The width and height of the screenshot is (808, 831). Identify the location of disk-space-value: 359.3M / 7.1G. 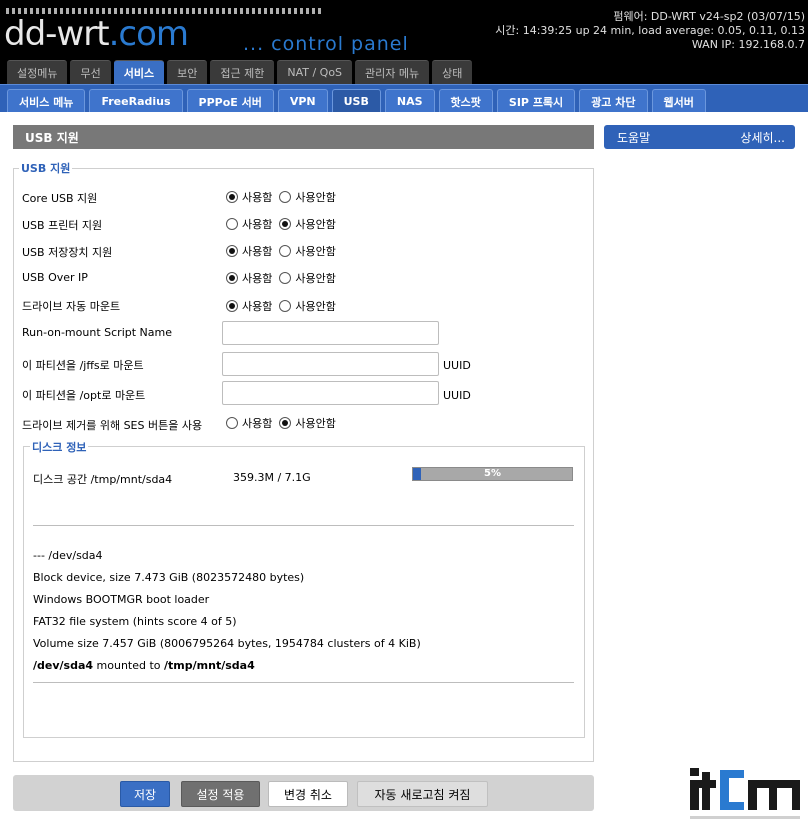
(272, 477).